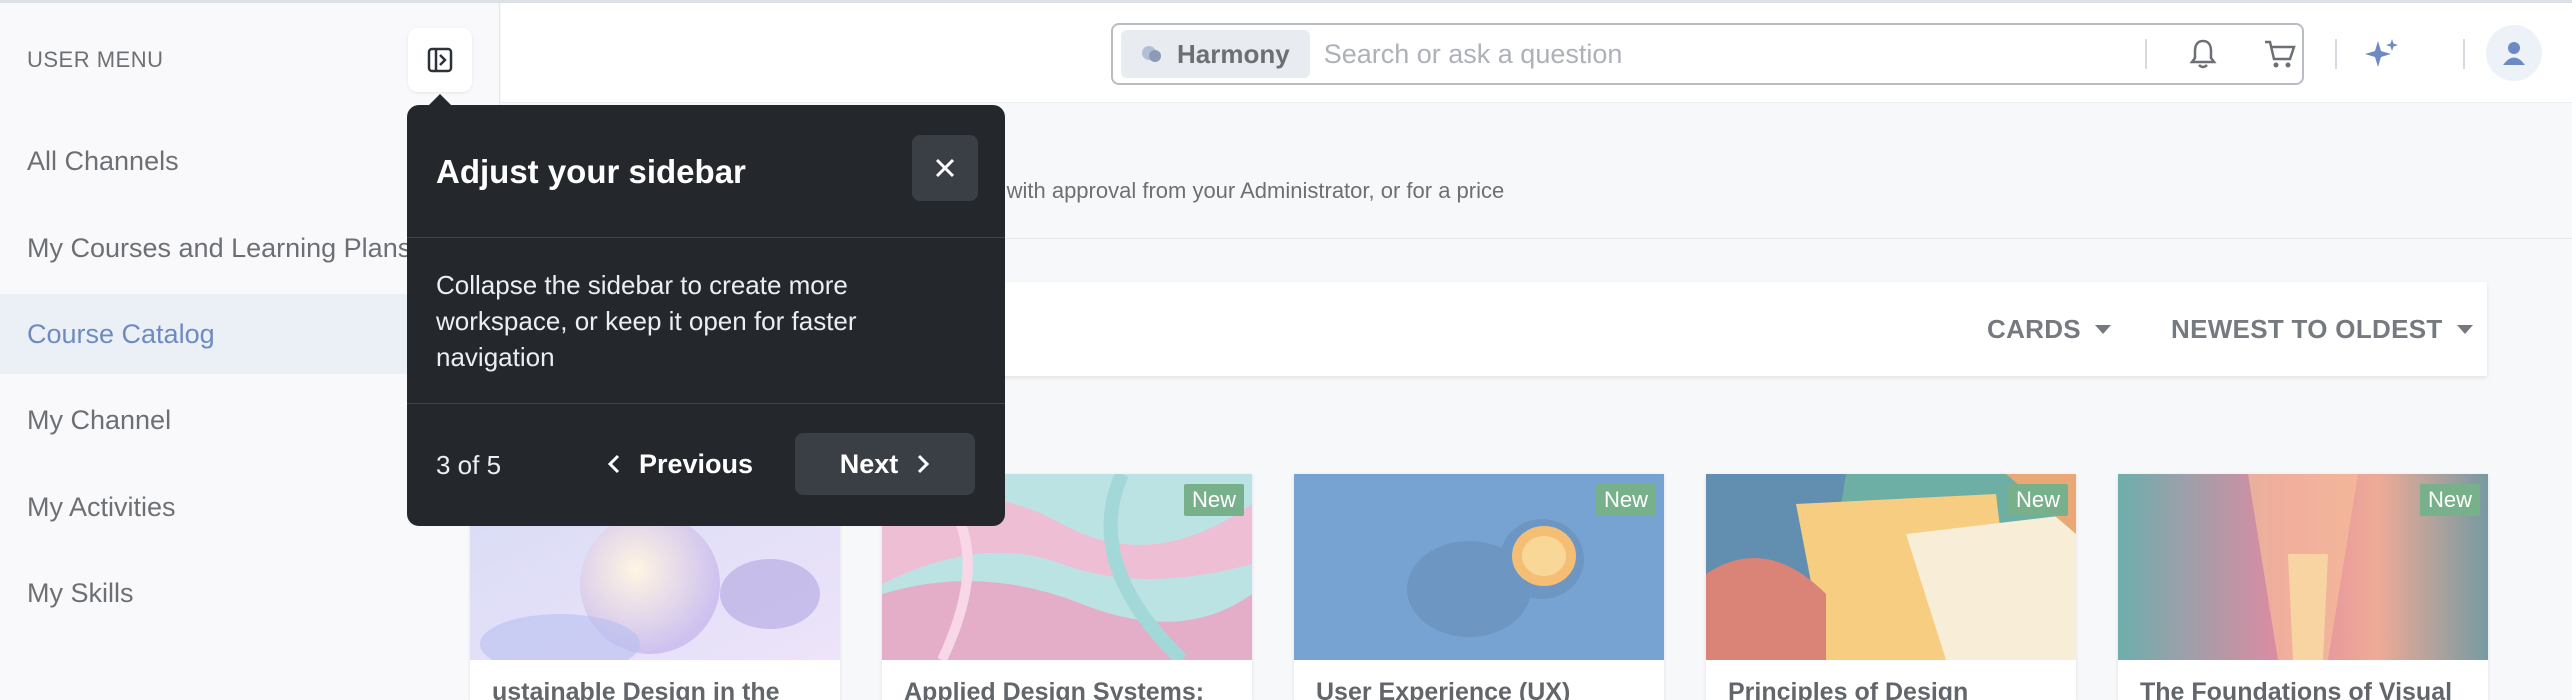 The height and width of the screenshot is (700, 2572). I want to click on harmony-icon, so click(1151, 54).